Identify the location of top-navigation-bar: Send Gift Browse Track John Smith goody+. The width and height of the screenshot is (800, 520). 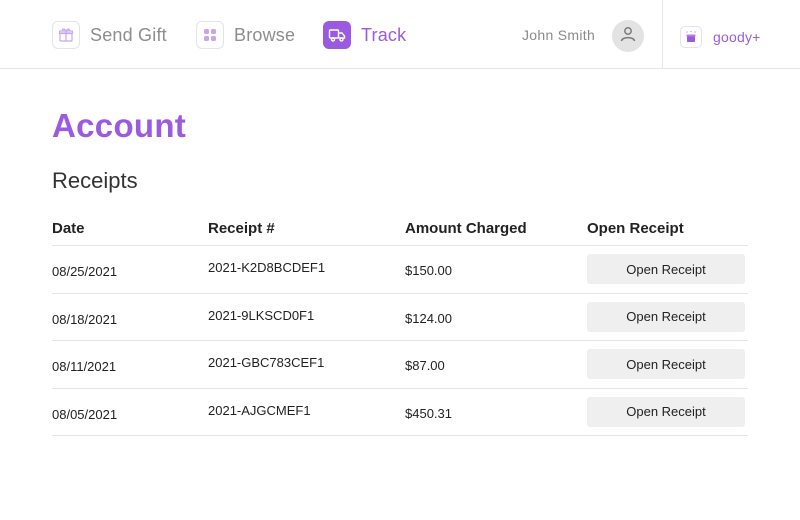
(400, 34).